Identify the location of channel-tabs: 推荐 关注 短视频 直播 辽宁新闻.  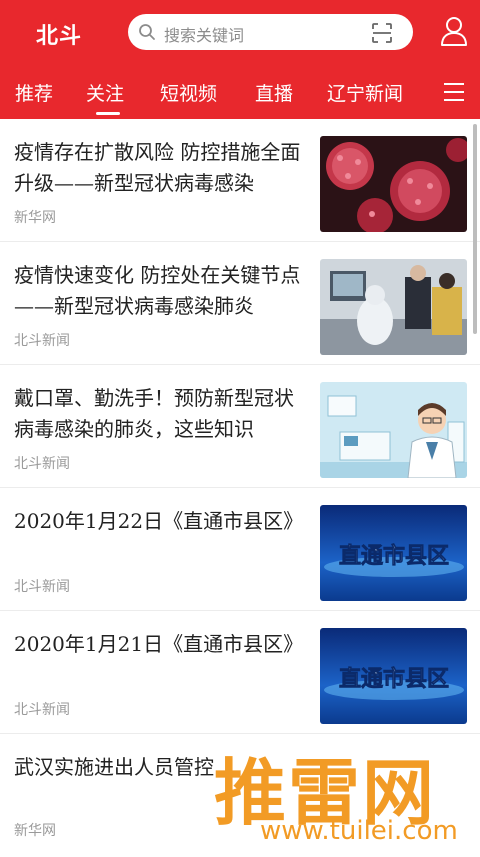
(240, 94).